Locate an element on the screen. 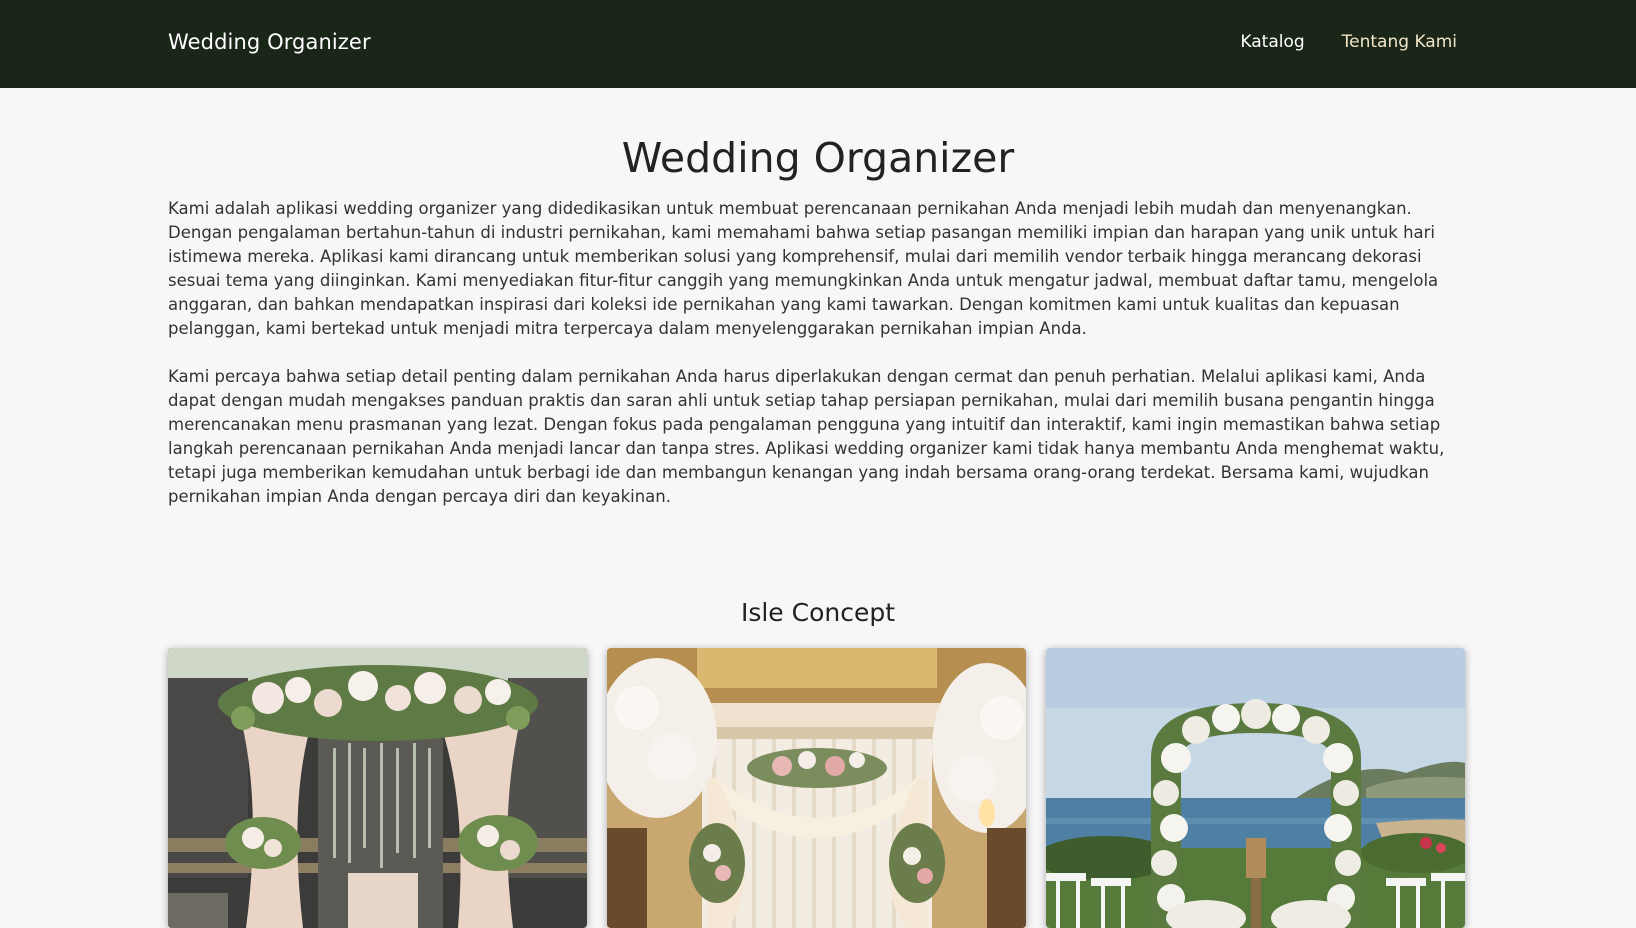 The image size is (1636, 928). nav-link-tentang-kami: Tentang Kami is located at coordinates (1399, 42).